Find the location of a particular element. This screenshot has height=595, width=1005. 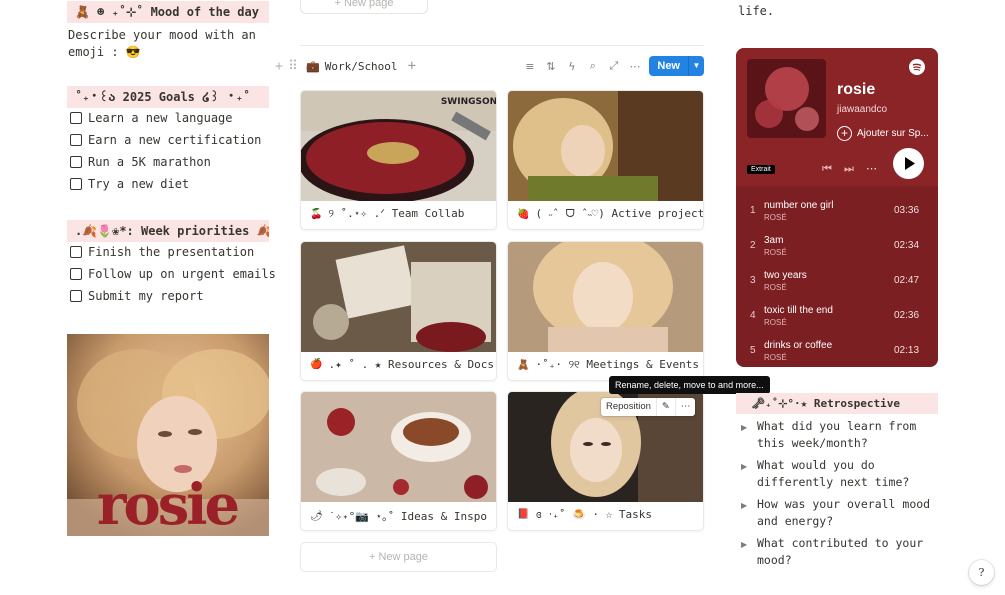

add-view-icon: + is located at coordinates (412, 66).